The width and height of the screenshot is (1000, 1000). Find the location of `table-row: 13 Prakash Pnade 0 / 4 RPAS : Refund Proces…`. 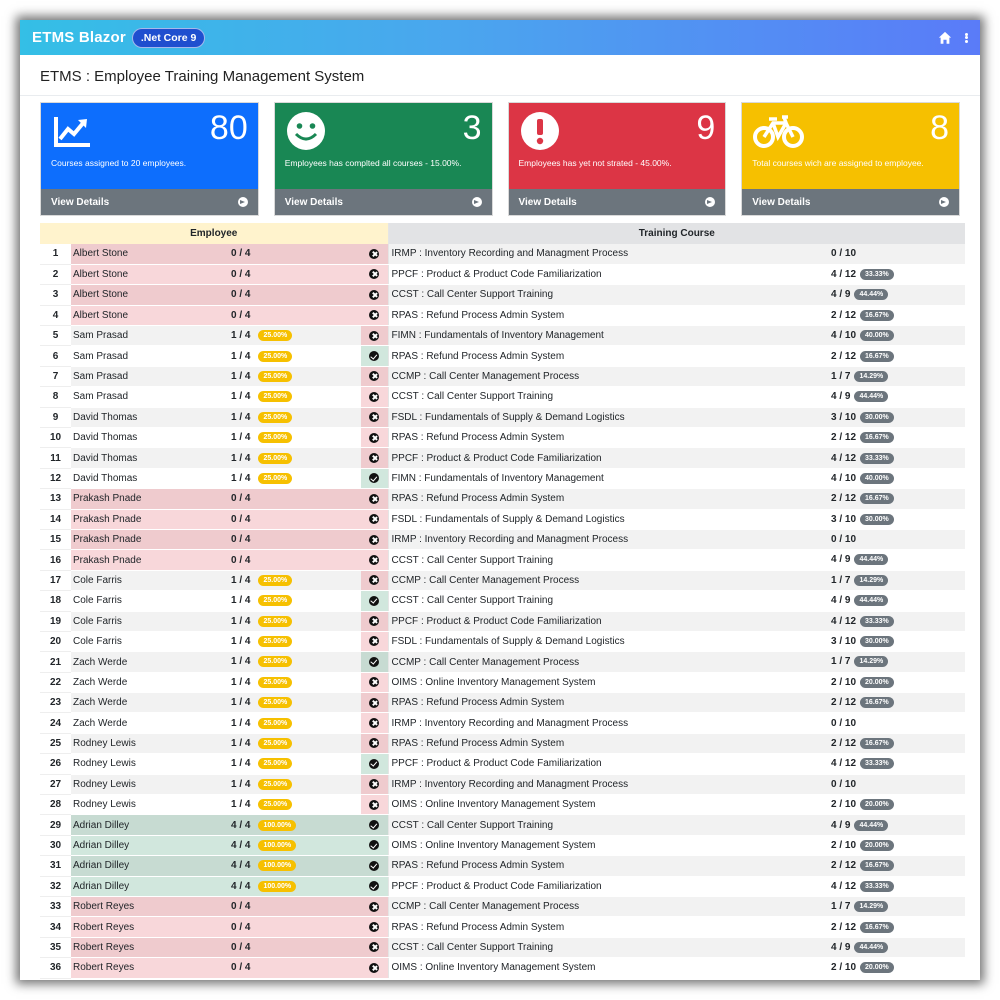

table-row: 13 Prakash Pnade 0 / 4 RPAS : Refund Proces… is located at coordinates (502, 499).